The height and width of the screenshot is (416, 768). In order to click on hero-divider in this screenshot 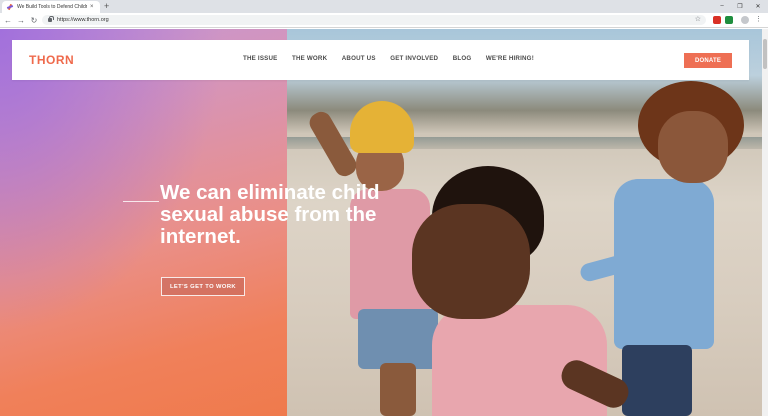, I will do `click(141, 201)`.